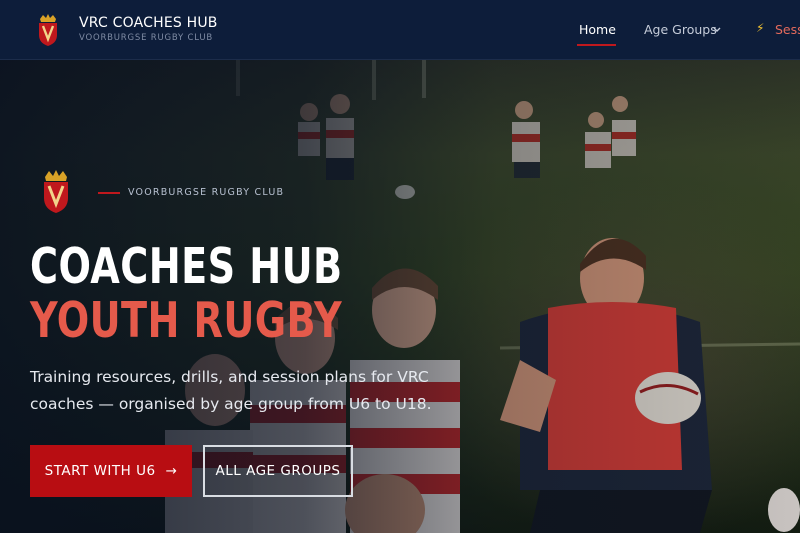  What do you see at coordinates (148, 23) in the screenshot?
I see `brand-title: VRC COACHES HUB` at bounding box center [148, 23].